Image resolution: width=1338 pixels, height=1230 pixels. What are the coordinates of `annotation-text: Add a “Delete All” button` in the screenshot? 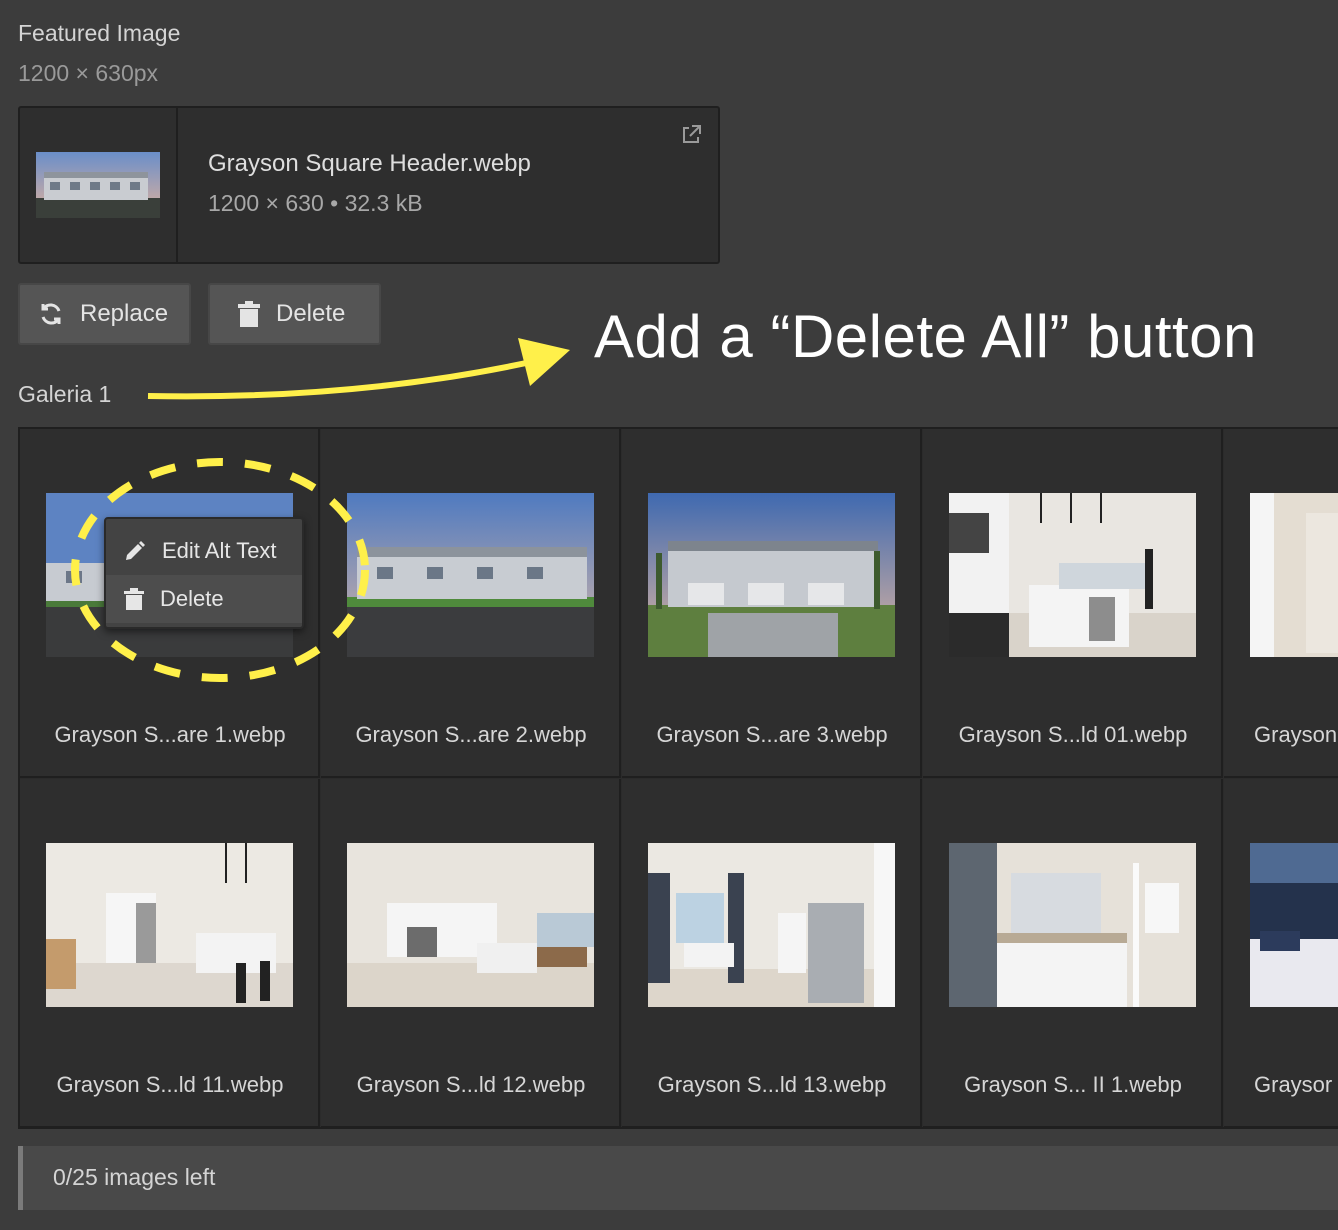 It's located at (925, 336).